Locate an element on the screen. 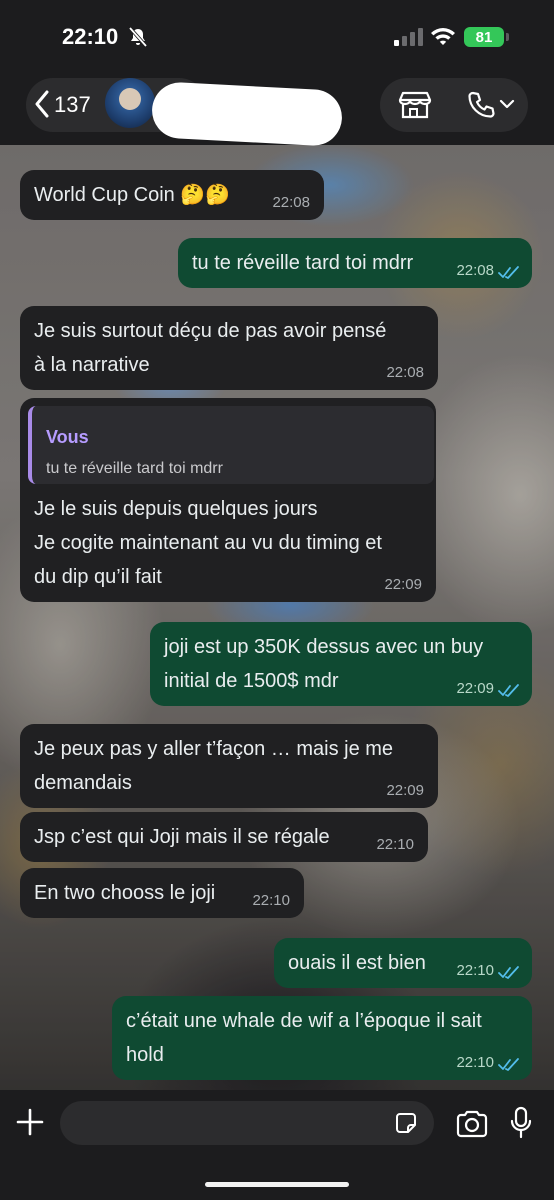 Image resolution: width=554 pixels, height=1200 pixels. message-text: En two chooss le joji is located at coordinates (125, 893).